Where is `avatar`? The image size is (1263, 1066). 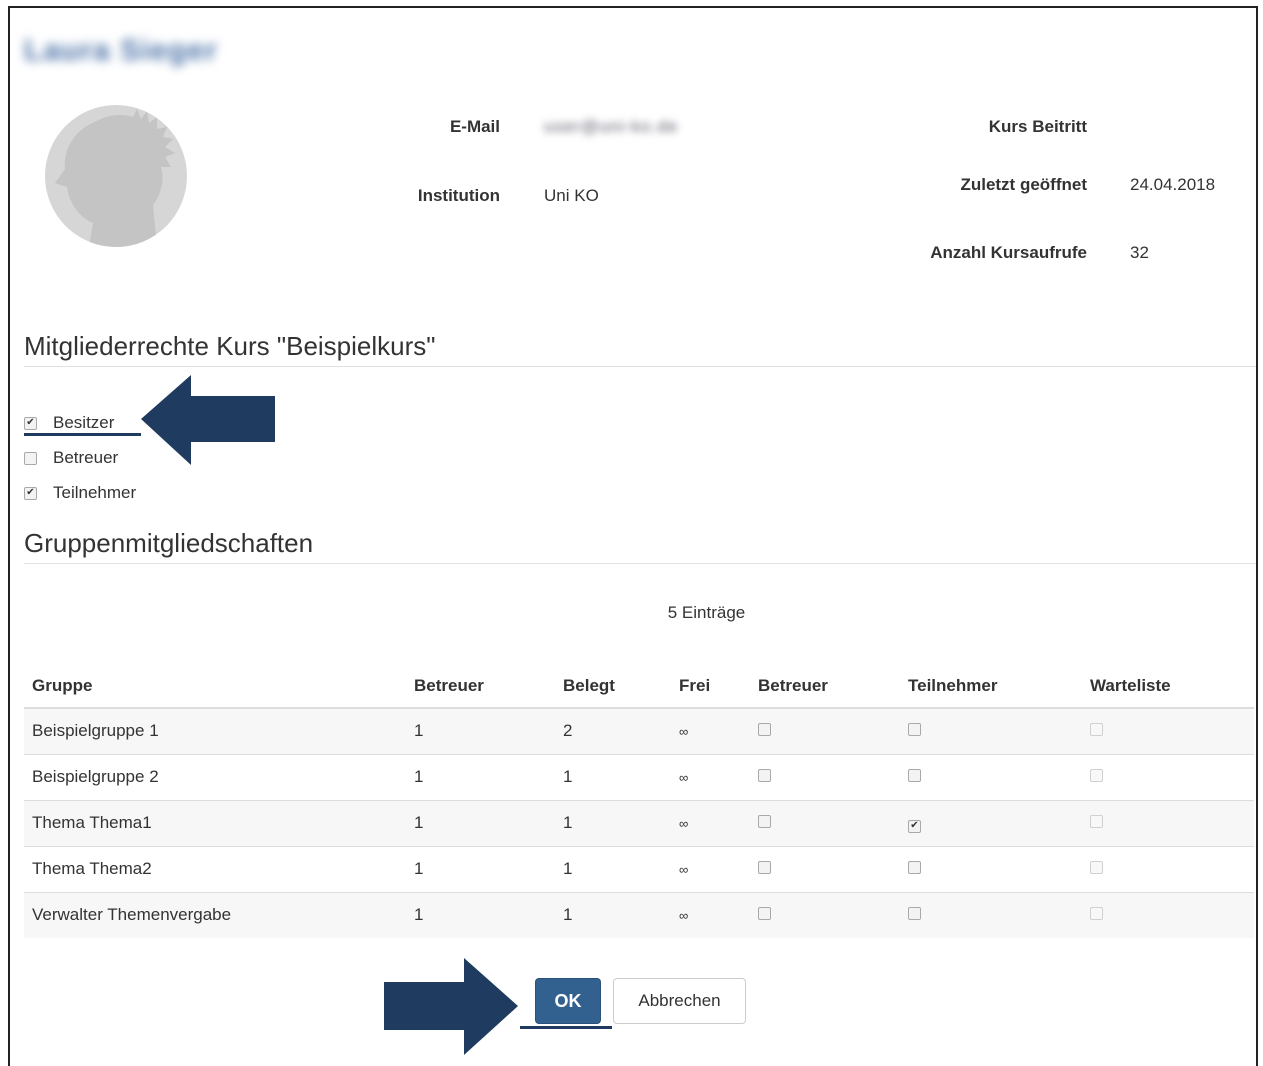
avatar is located at coordinates (116, 176).